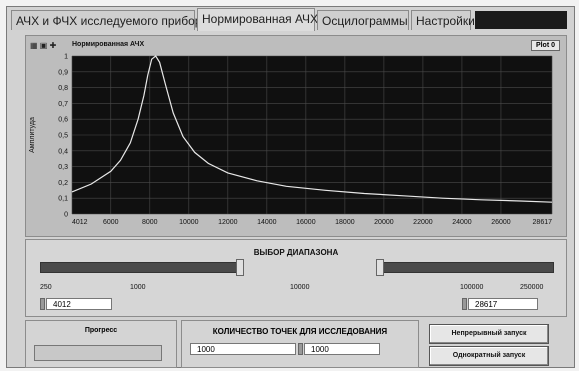  What do you see at coordinates (462, 222) in the screenshot?
I see `x-tick-label: 24000` at bounding box center [462, 222].